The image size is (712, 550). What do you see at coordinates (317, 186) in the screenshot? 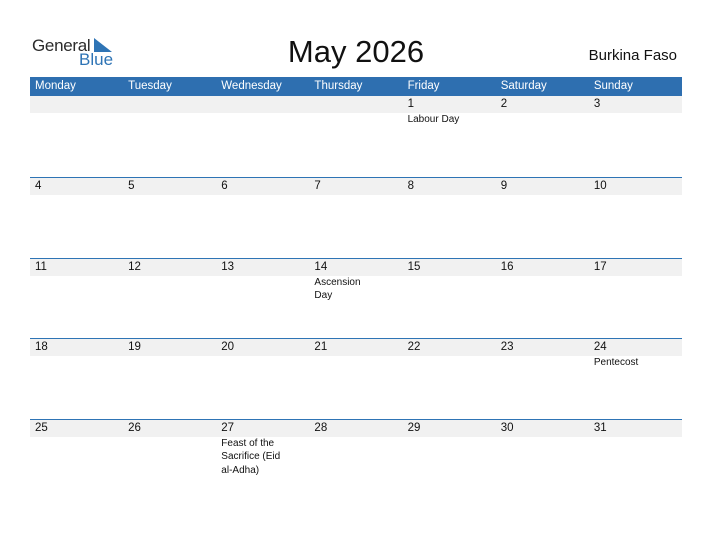
I see `day-number: 7` at bounding box center [317, 186].